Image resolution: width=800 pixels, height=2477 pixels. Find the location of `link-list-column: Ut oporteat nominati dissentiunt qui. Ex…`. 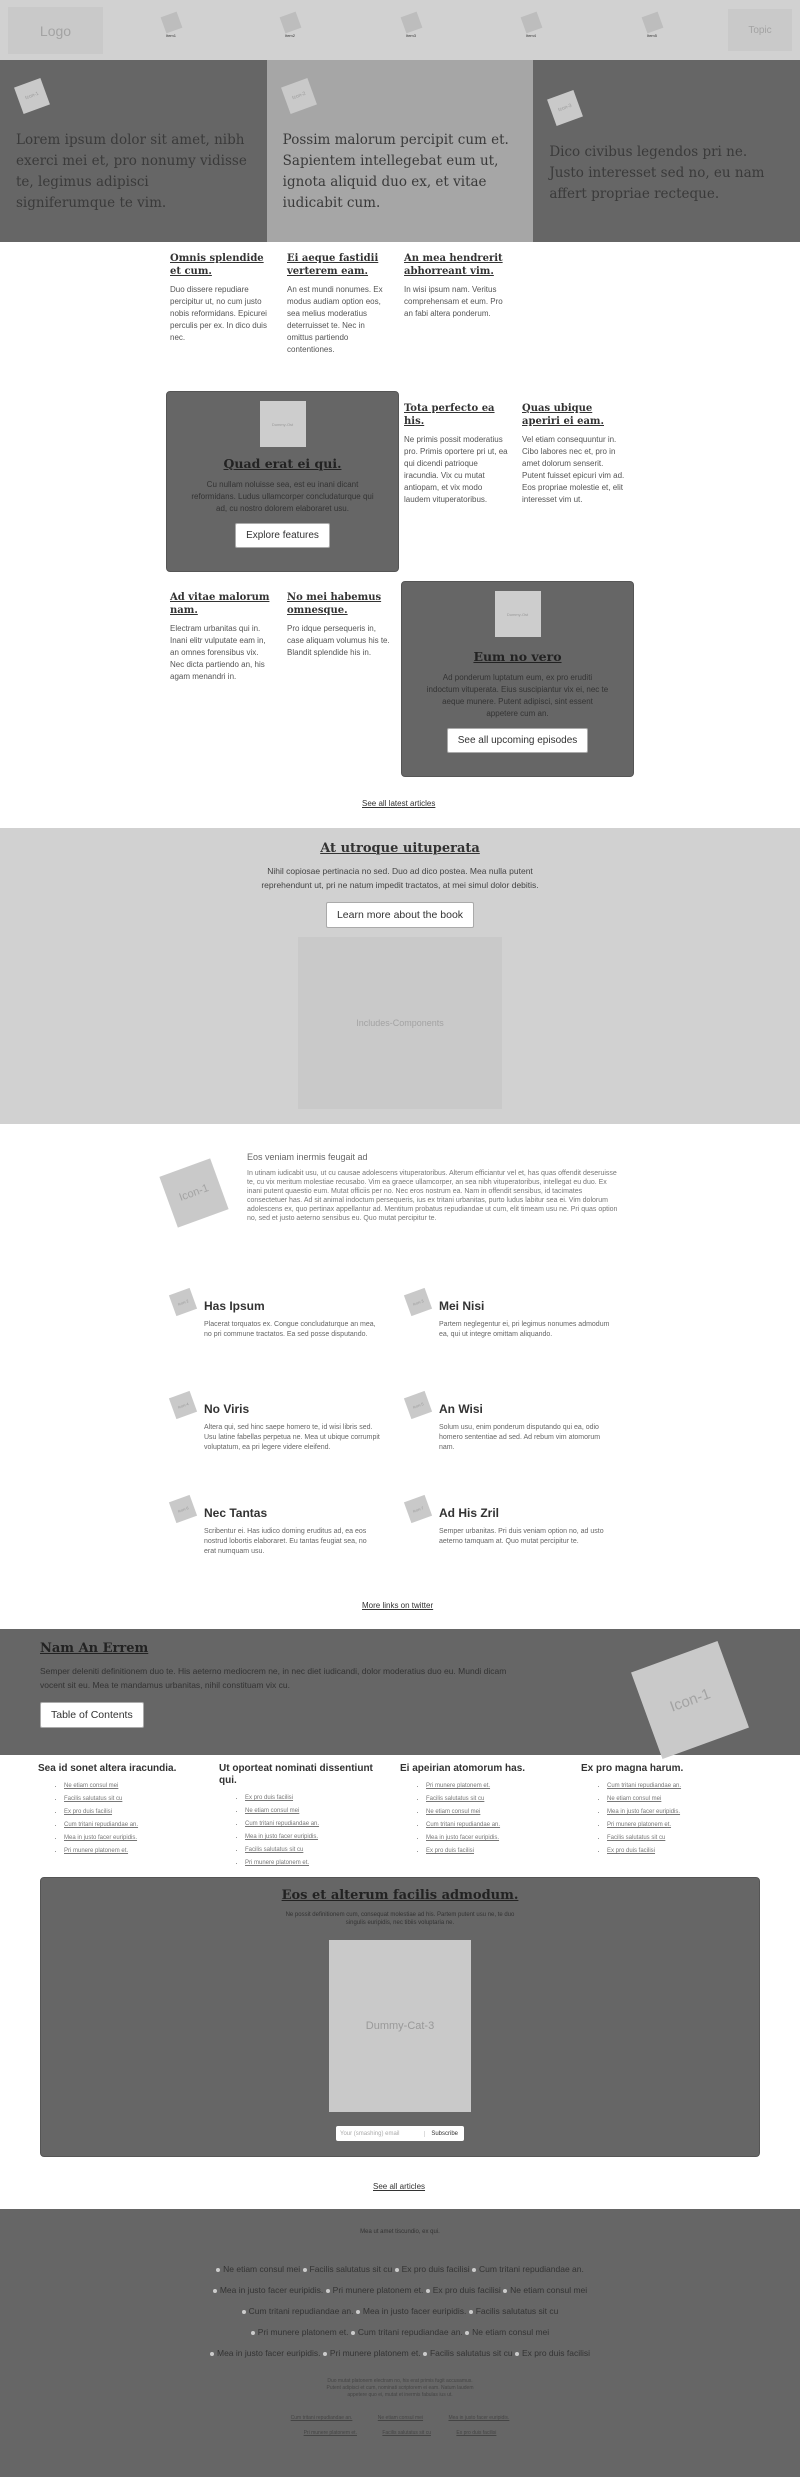

link-list-column: Ut oporteat nominati dissentiunt qui. Ex… is located at coordinates (309, 1822).